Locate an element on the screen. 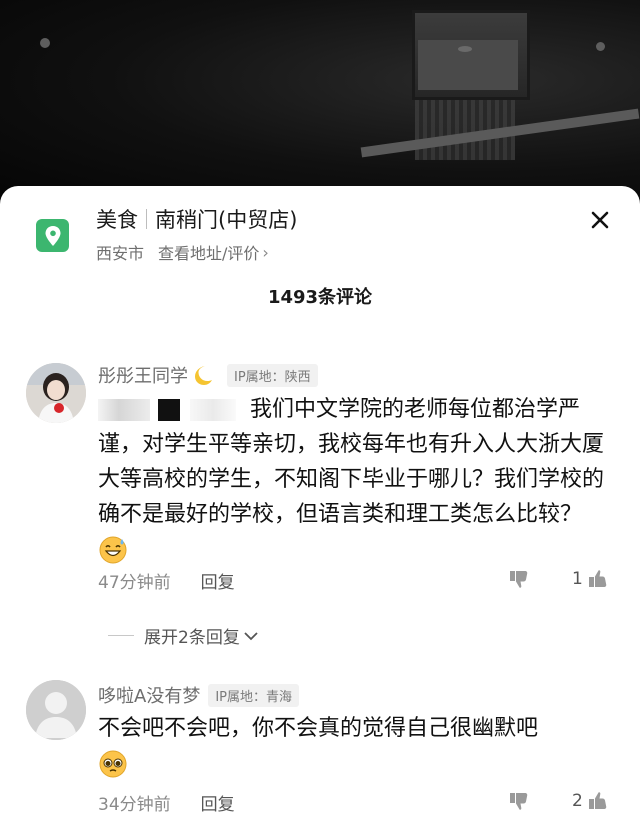 This screenshot has height=838, width=640. store-category: 美食 is located at coordinates (117, 220).